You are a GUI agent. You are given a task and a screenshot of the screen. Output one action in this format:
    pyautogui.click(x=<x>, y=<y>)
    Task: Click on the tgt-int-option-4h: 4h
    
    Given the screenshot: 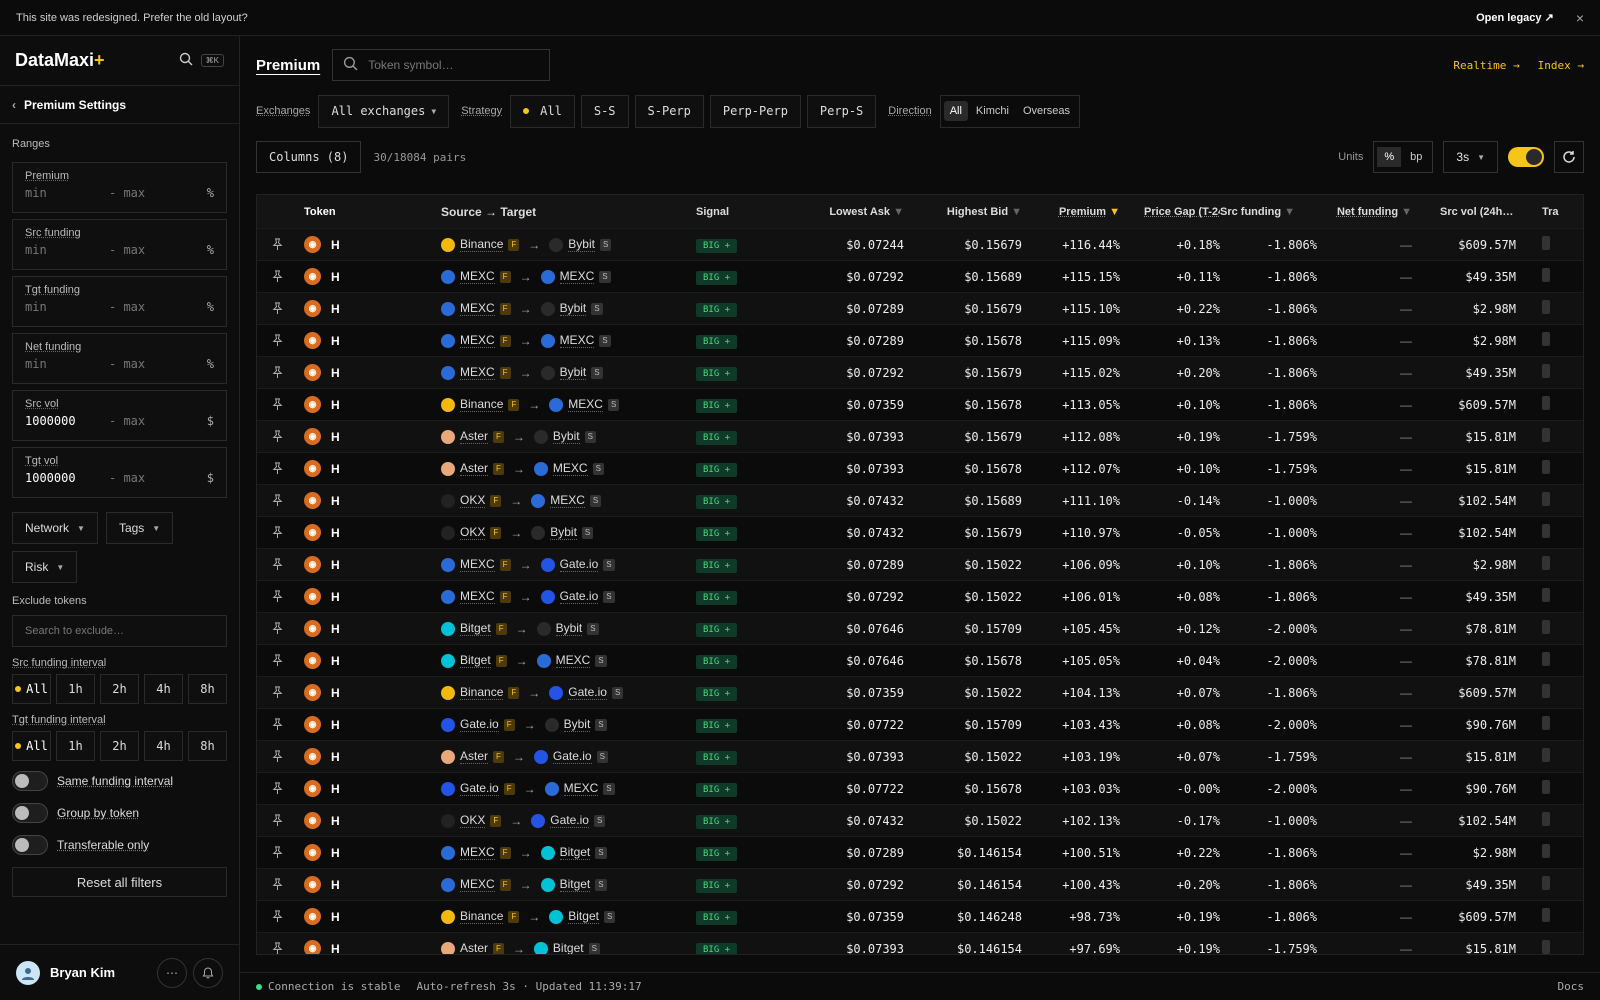 What is the action you would take?
    pyautogui.click(x=163, y=746)
    